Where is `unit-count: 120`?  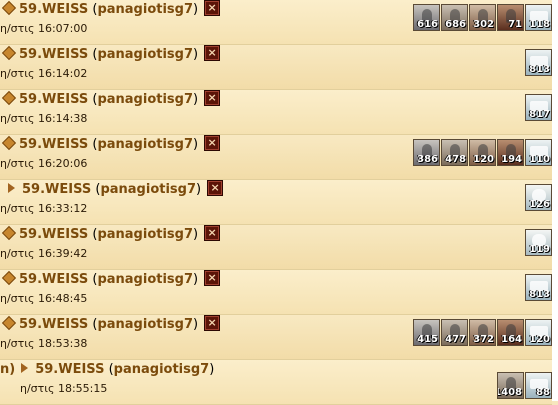 unit-count: 120 is located at coordinates (483, 159).